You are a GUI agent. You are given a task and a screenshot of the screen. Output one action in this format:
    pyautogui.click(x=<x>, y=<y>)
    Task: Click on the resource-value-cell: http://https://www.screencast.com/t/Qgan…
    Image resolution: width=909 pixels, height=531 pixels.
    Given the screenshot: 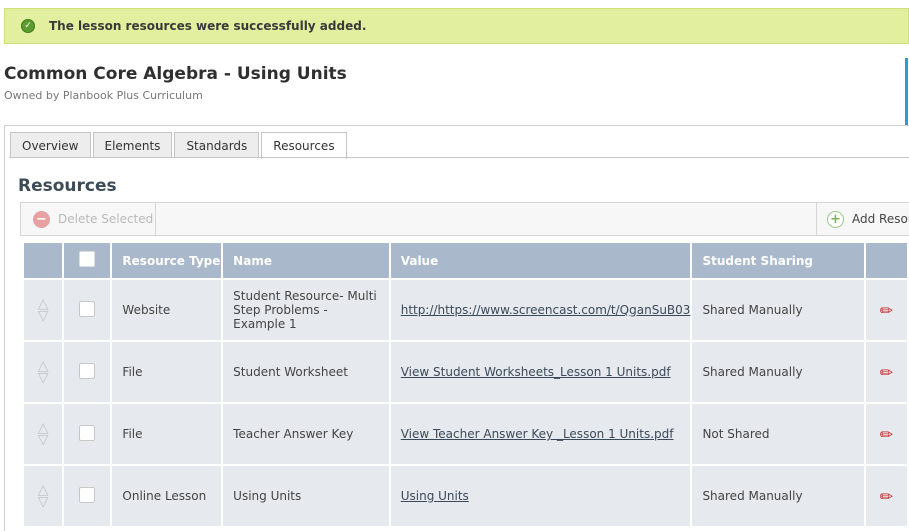 What is the action you would take?
    pyautogui.click(x=540, y=310)
    